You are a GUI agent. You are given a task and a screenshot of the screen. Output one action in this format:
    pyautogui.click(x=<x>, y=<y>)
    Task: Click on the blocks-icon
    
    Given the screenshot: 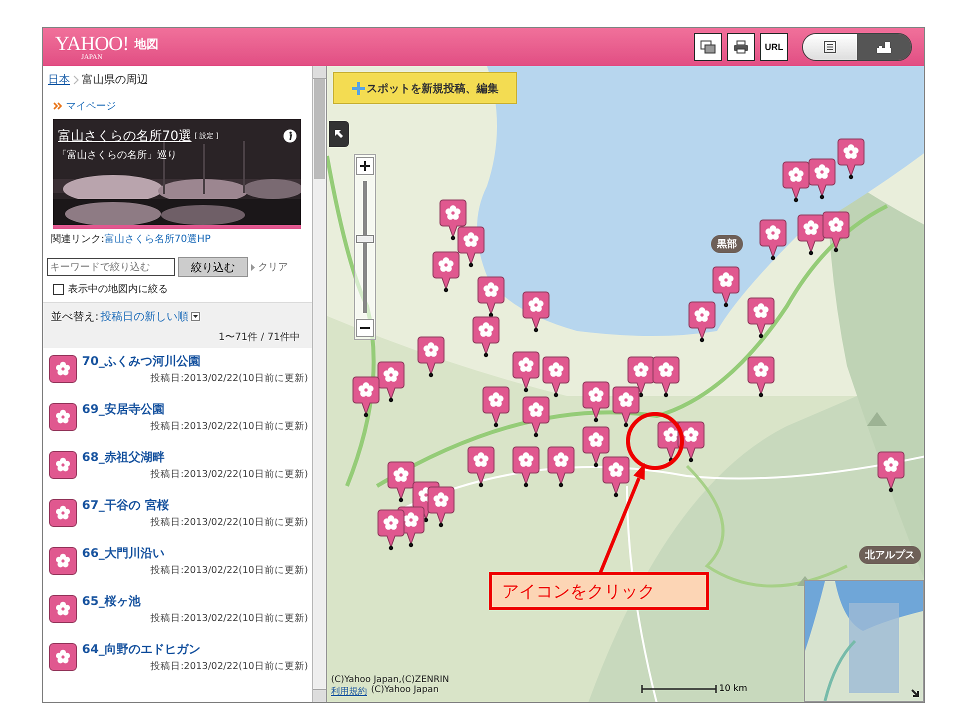 What is the action you would take?
    pyautogui.click(x=884, y=47)
    